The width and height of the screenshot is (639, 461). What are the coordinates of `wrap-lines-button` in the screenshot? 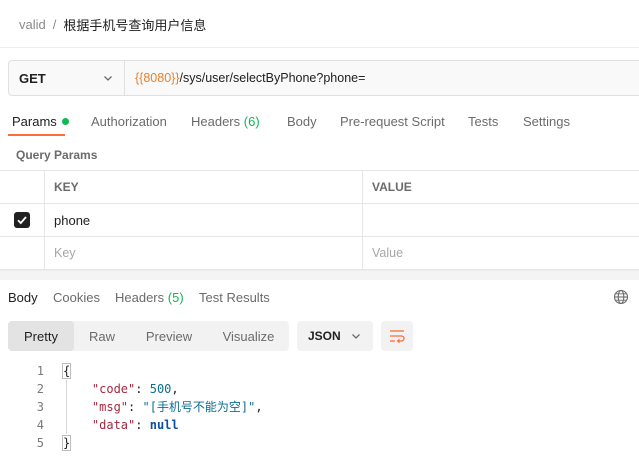 It's located at (397, 336).